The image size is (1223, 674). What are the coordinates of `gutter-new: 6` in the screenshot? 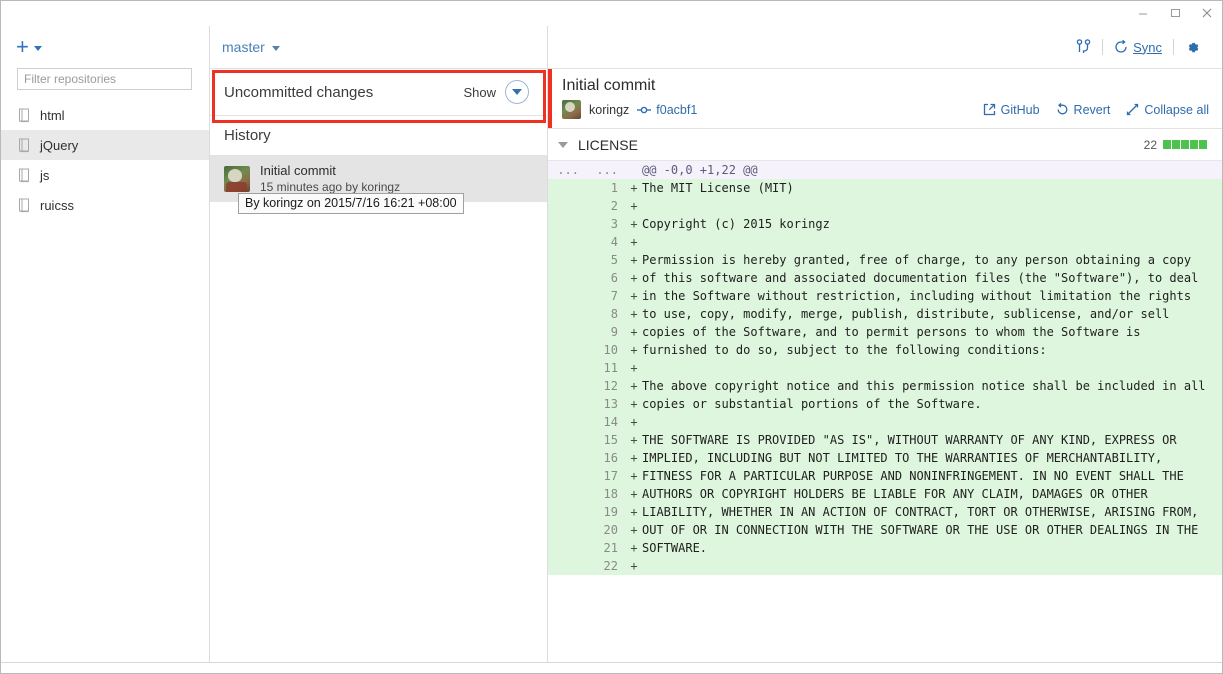 It's located at (614, 278).